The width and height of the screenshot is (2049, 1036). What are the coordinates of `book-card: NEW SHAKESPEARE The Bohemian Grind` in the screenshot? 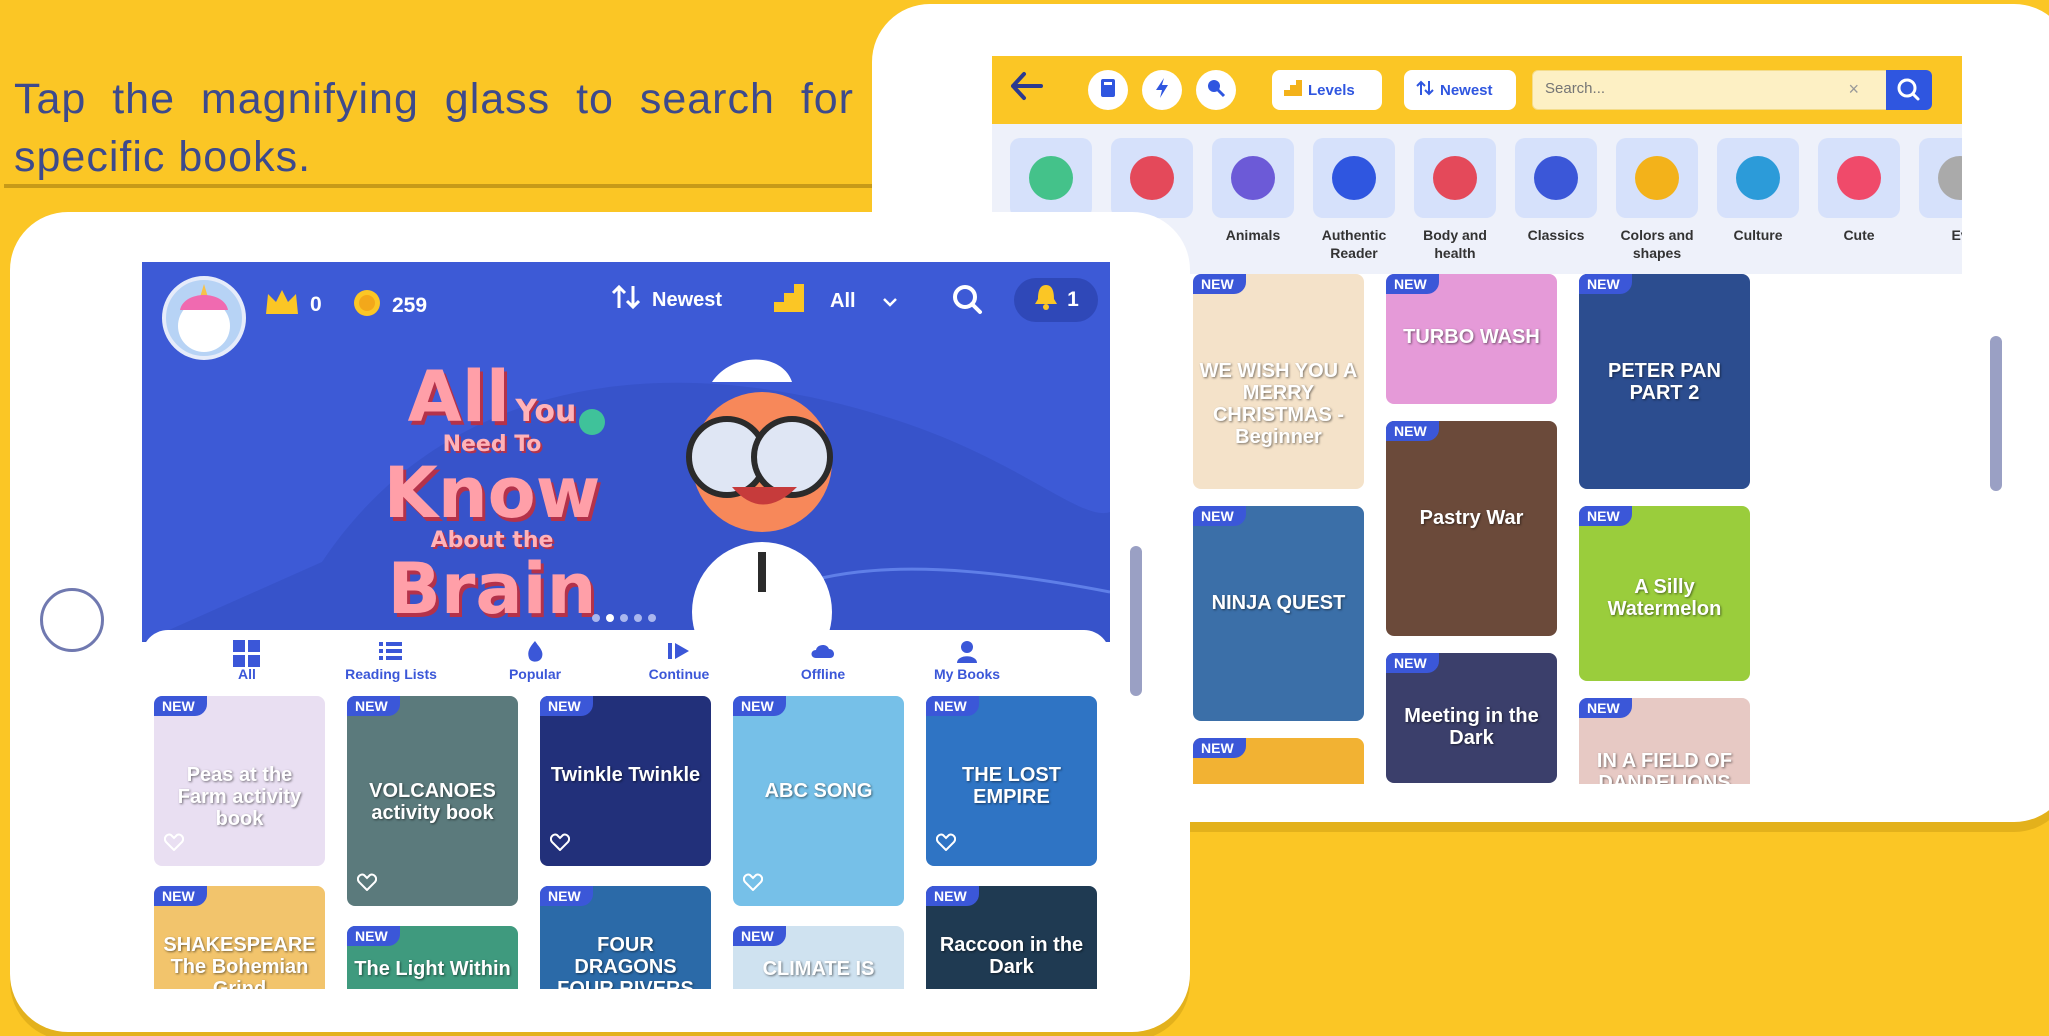 It's located at (239, 937).